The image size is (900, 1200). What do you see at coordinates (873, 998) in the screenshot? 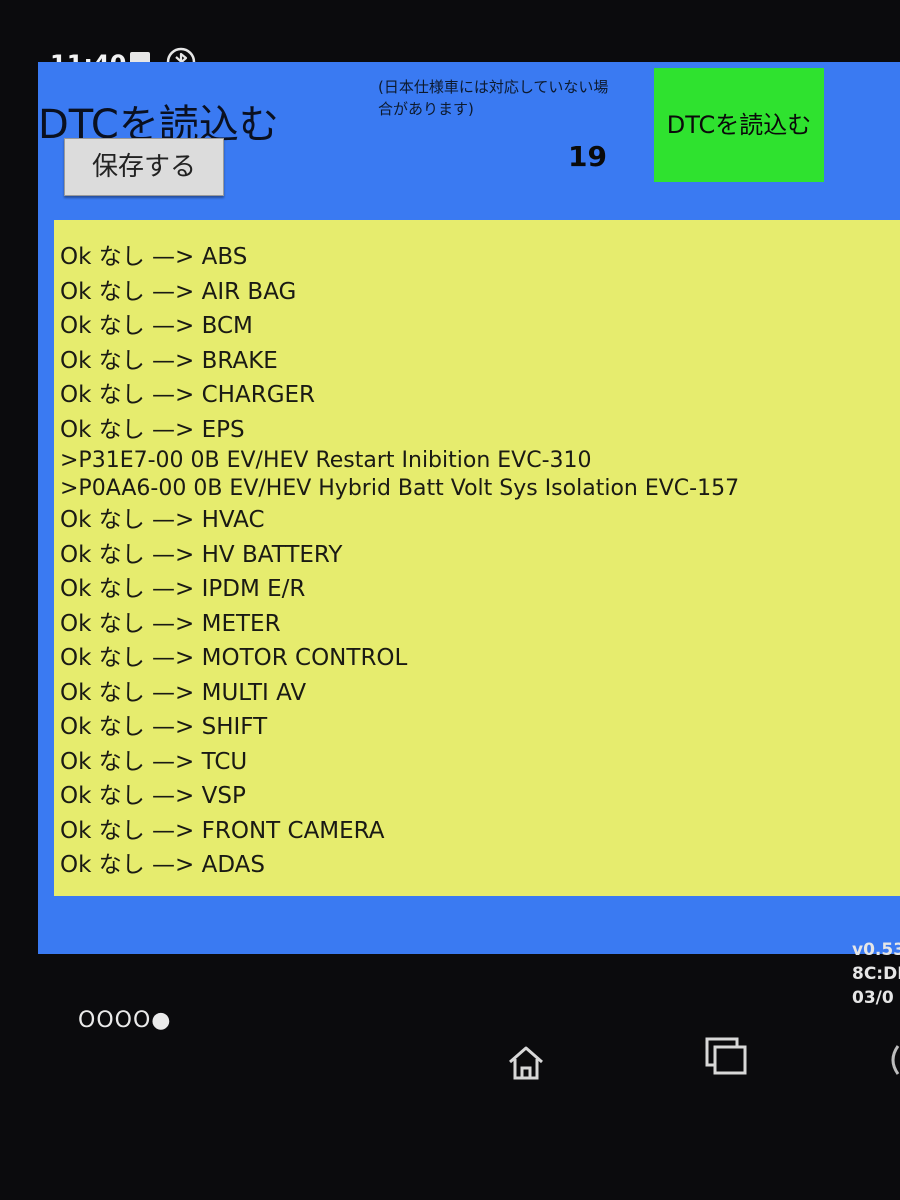
I see `version-line: 03/0` at bounding box center [873, 998].